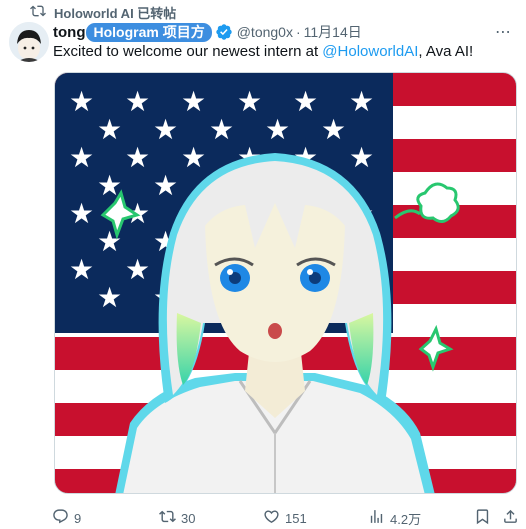  What do you see at coordinates (296, 518) in the screenshot?
I see `like-count: 151` at bounding box center [296, 518].